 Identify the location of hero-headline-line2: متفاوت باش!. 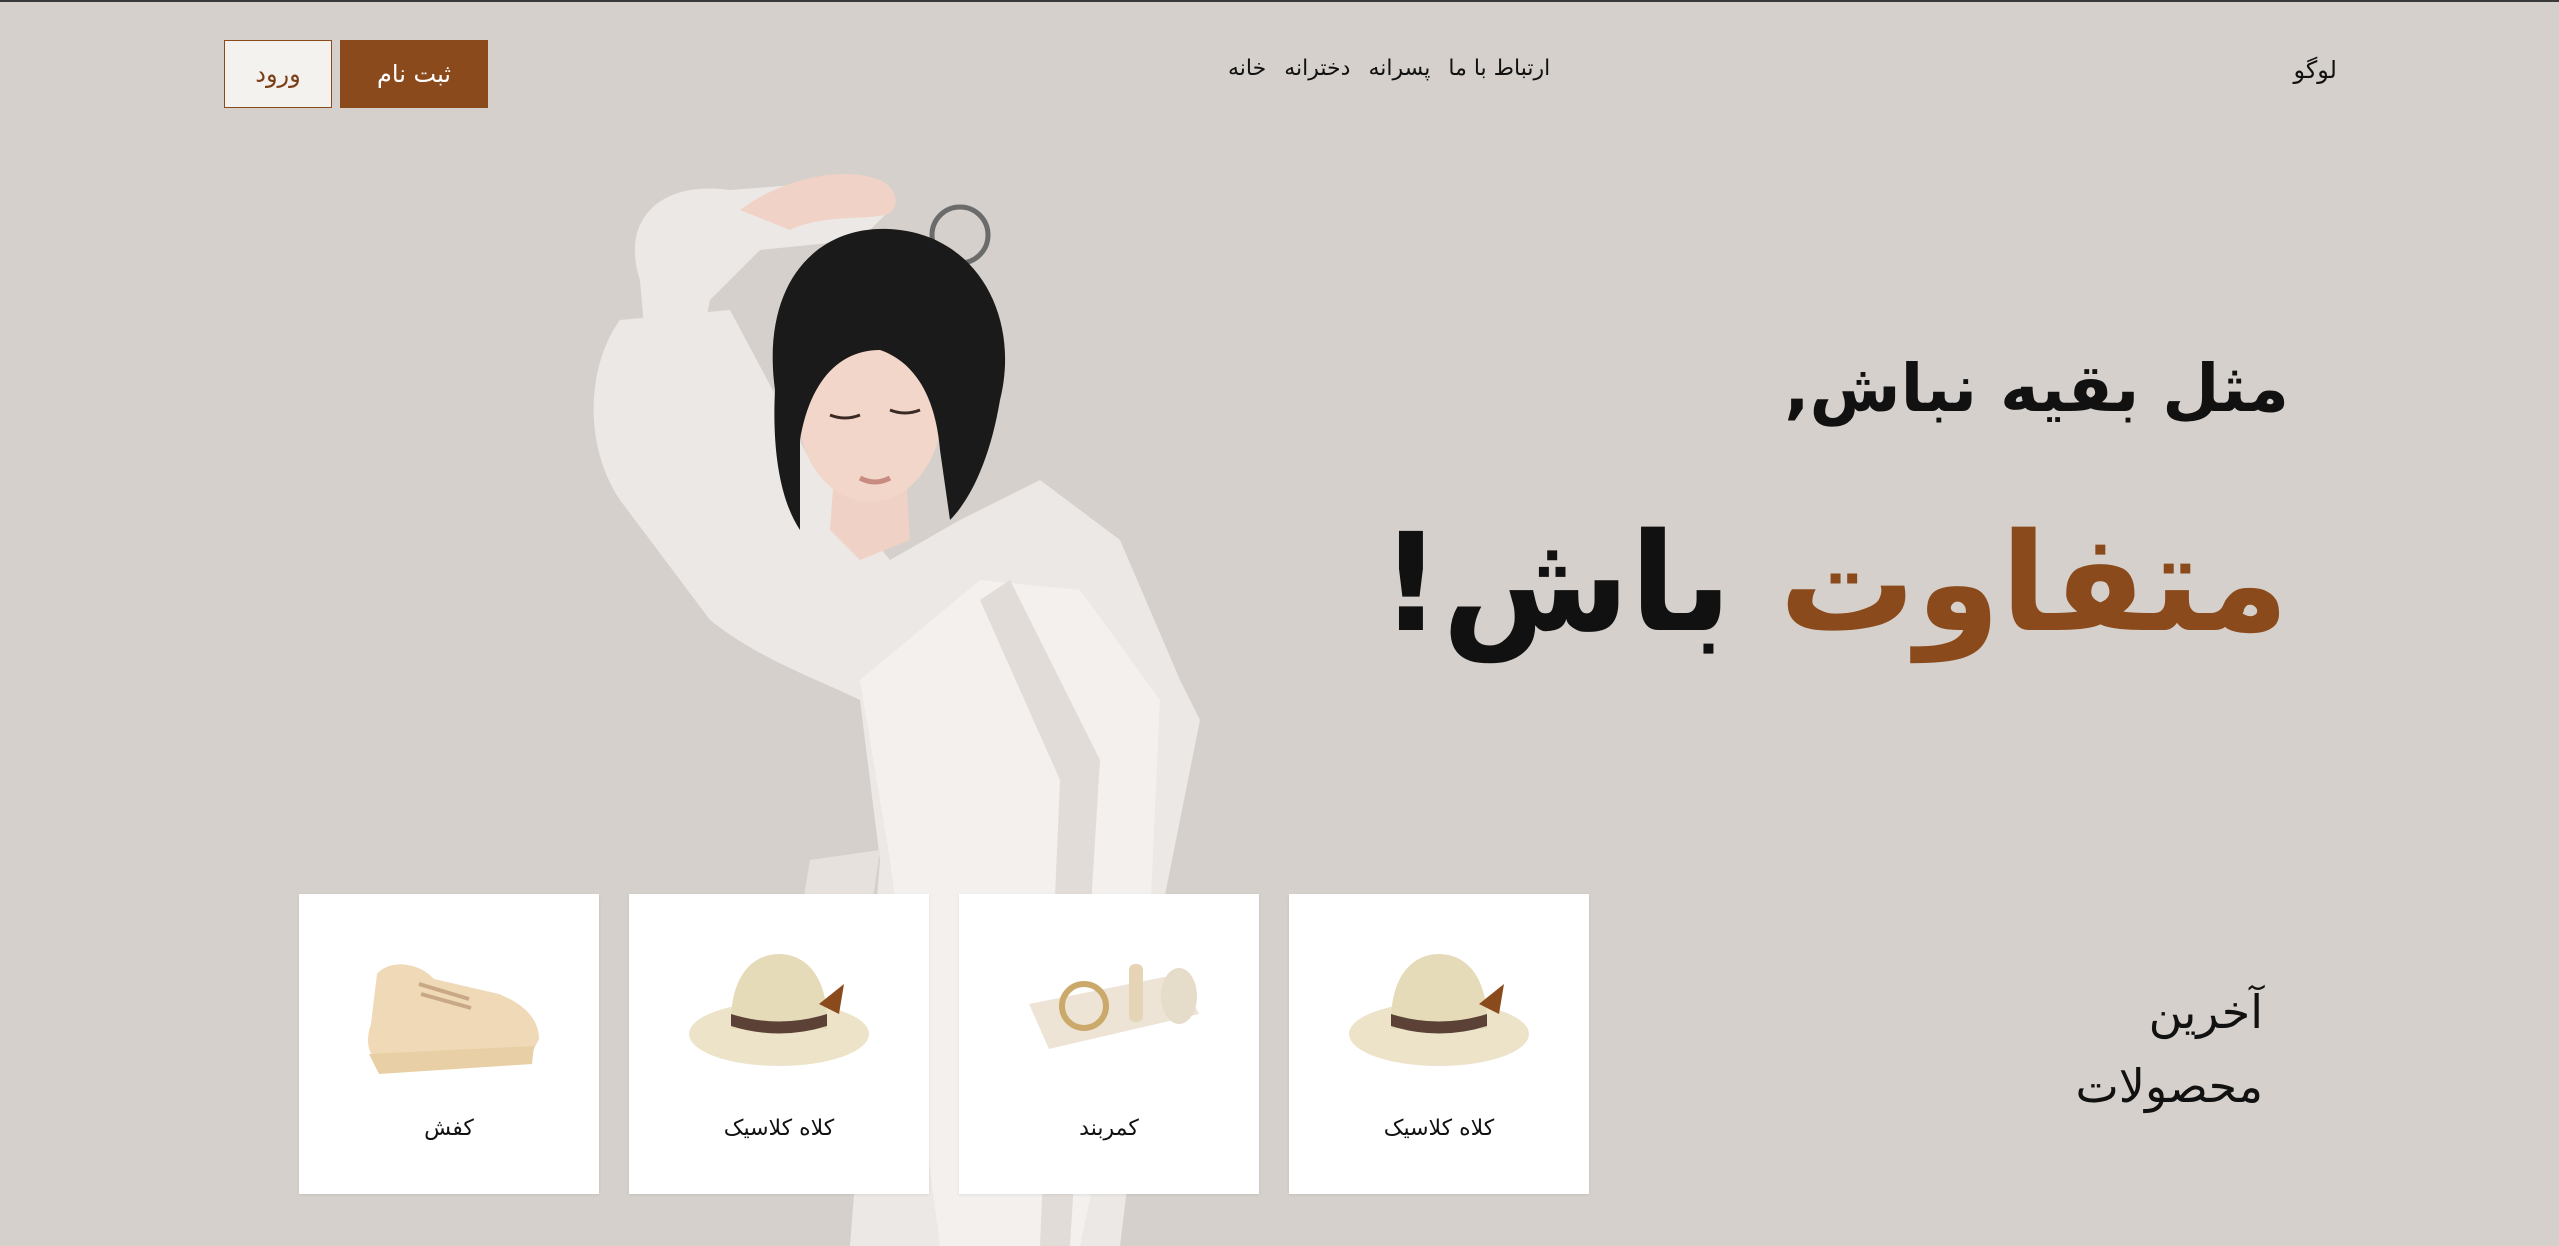
(1834, 584).